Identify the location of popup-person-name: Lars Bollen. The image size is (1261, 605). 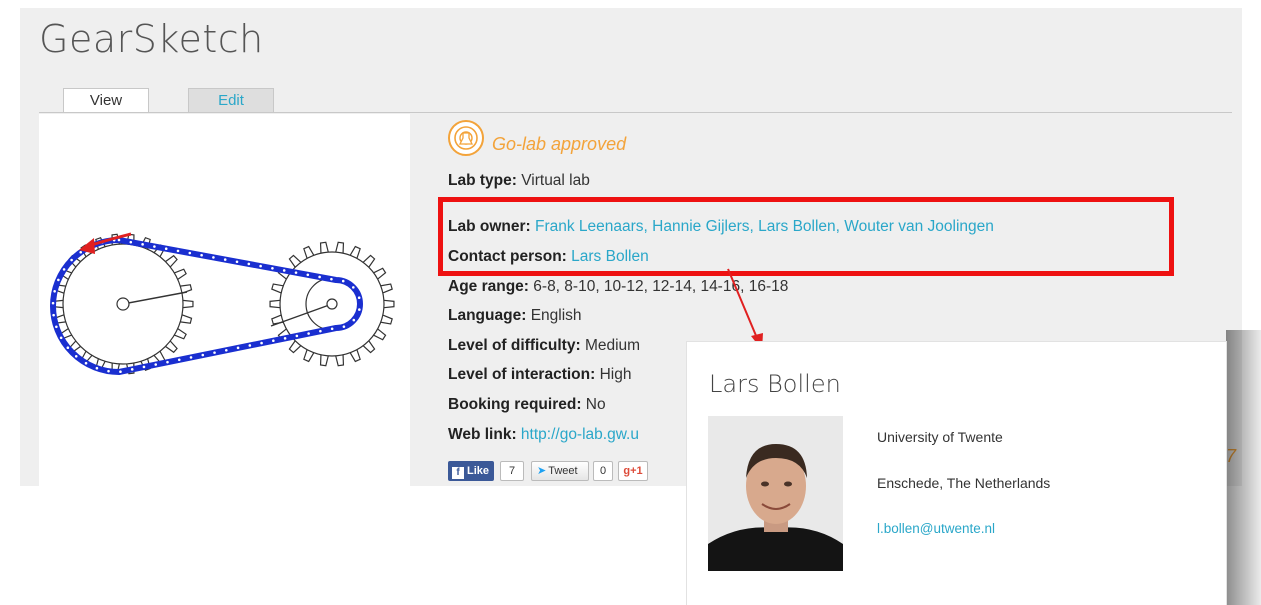
(775, 384).